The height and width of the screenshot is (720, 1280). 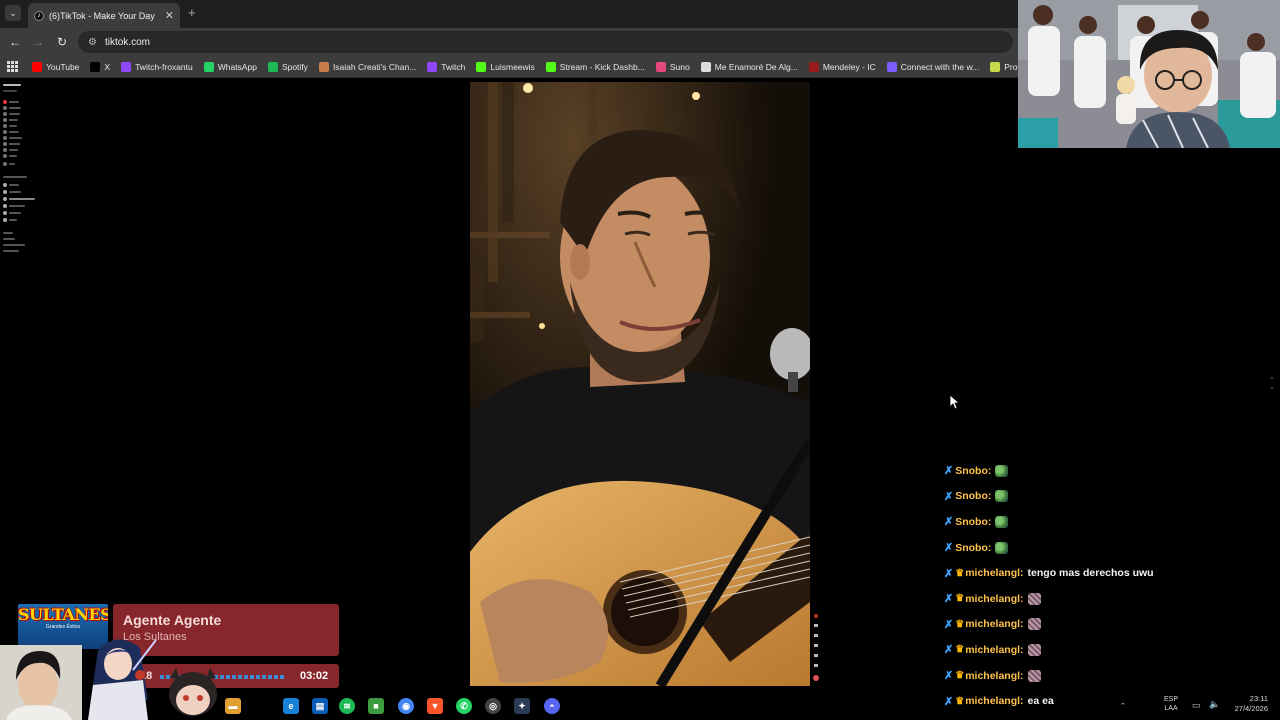 What do you see at coordinates (107, 66) in the screenshot?
I see `bookmark-label: X` at bounding box center [107, 66].